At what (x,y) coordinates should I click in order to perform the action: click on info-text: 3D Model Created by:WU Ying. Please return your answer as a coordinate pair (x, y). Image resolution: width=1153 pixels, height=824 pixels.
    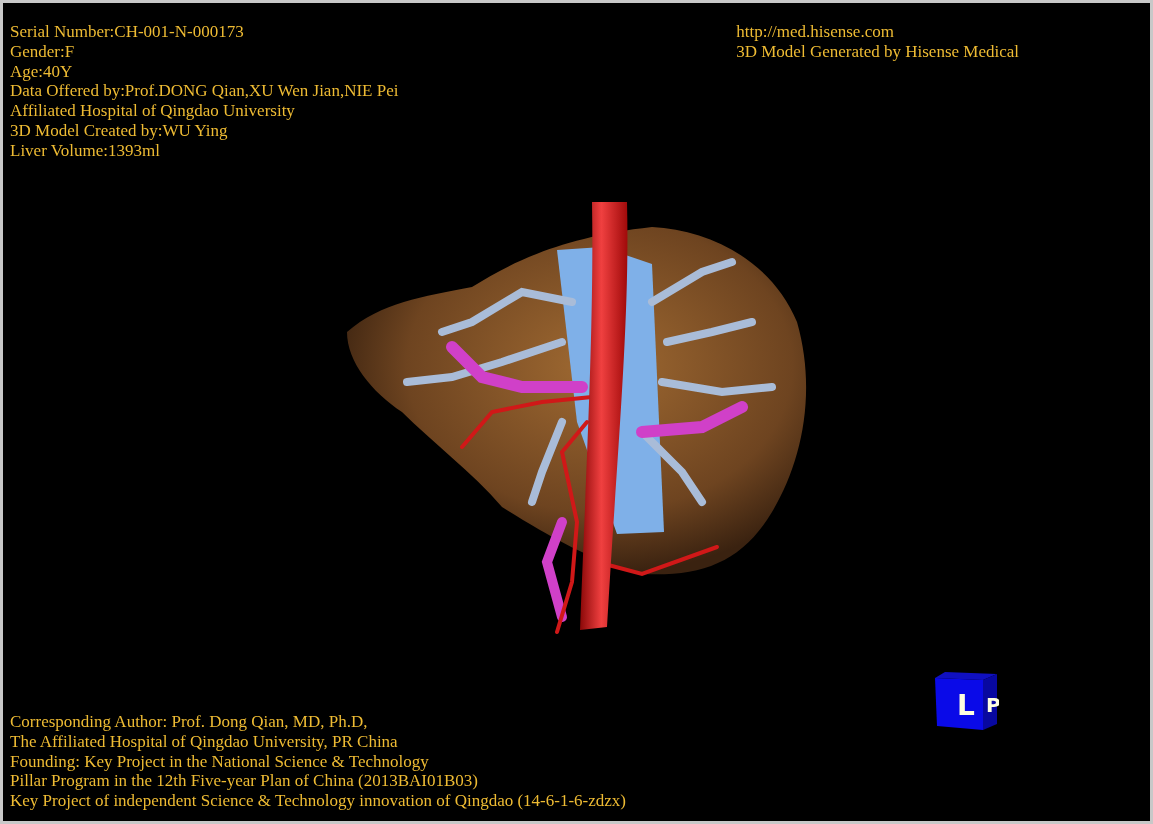
    Looking at the image, I should click on (119, 131).